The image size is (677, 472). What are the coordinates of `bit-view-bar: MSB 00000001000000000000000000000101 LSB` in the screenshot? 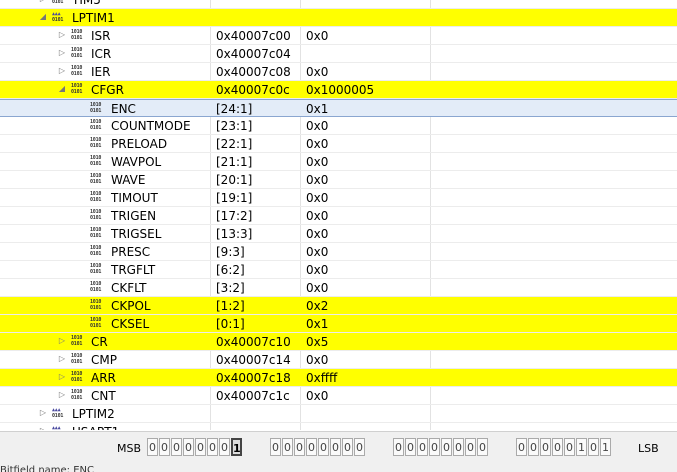 It's located at (338, 446).